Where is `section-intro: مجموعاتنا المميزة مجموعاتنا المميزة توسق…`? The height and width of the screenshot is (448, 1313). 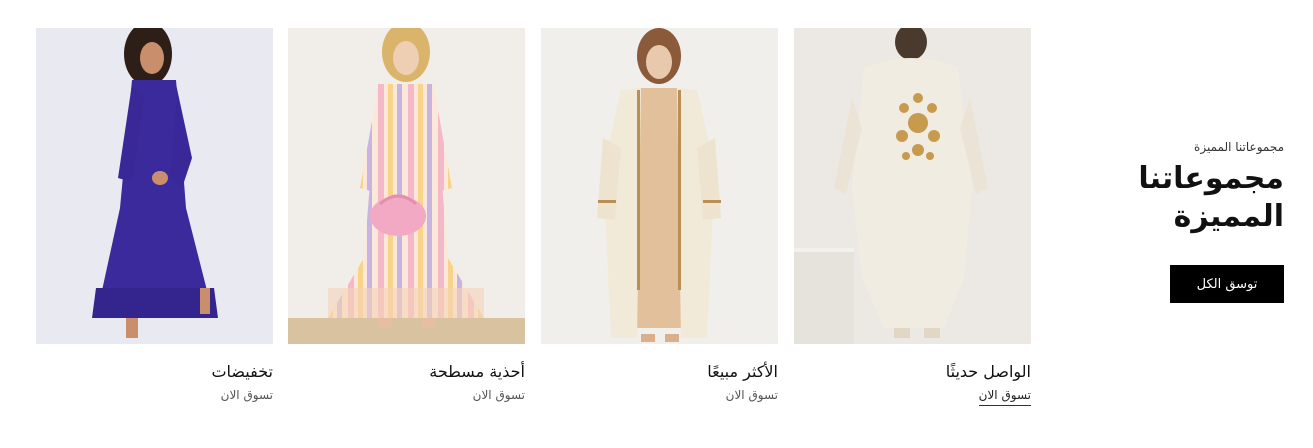 section-intro: مجموعاتنا المميزة مجموعاتنا المميزة توسق… is located at coordinates (1192, 221).